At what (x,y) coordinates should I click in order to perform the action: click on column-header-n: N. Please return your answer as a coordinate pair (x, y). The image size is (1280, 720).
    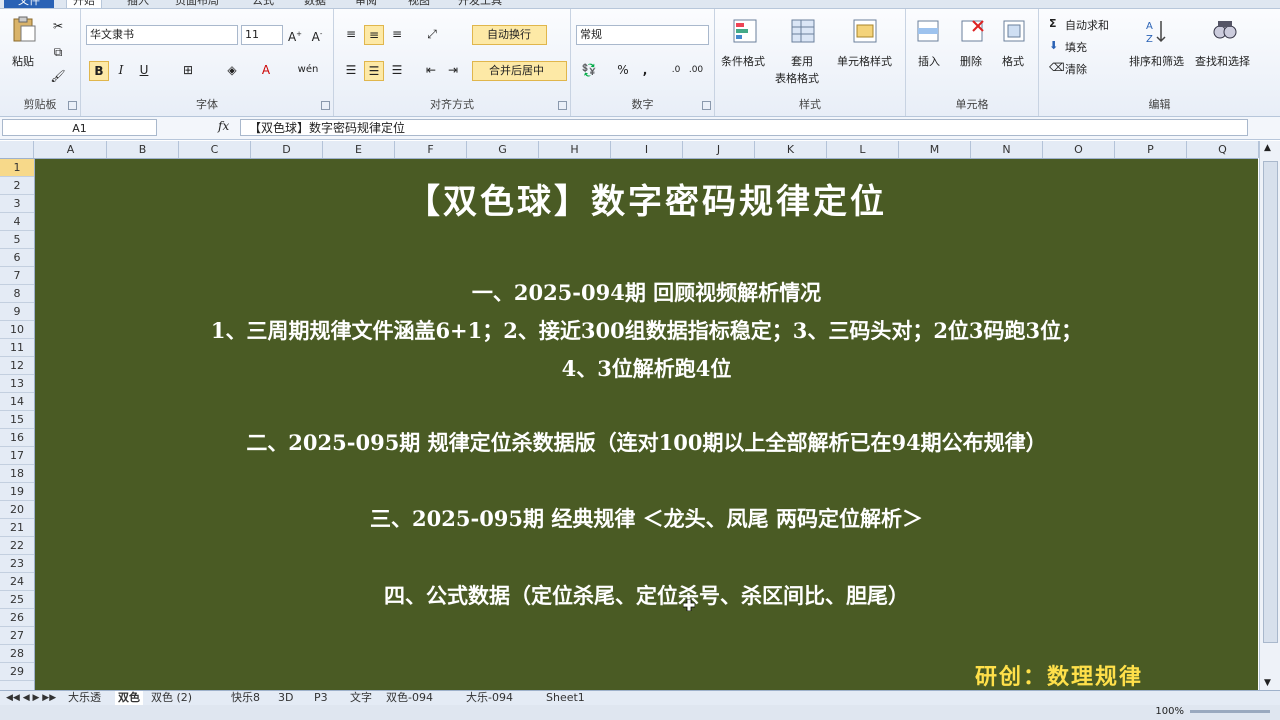
    Looking at the image, I should click on (1007, 149).